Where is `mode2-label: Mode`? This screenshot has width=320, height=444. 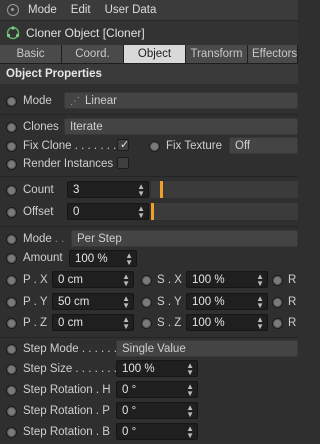
mode2-label: Mode is located at coordinates (37, 239).